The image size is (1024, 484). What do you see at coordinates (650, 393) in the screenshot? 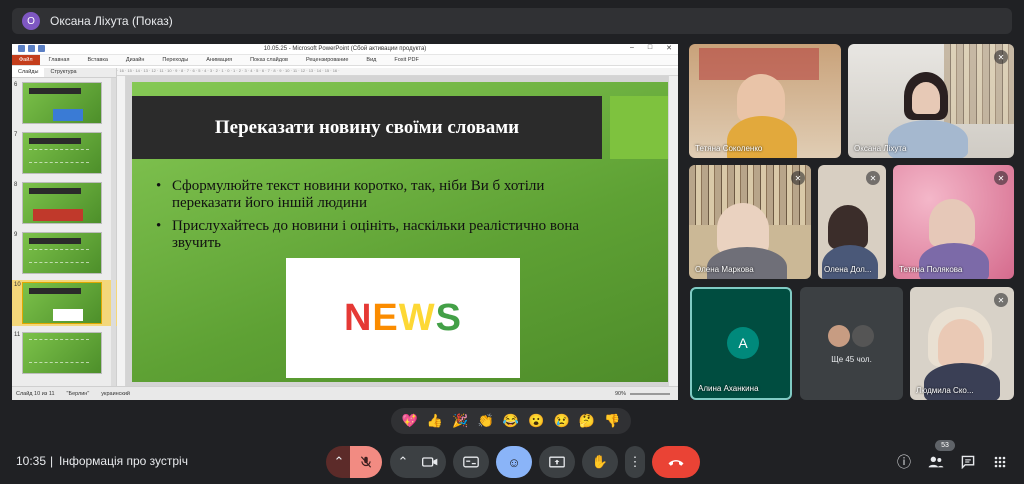
I see `zoom-slider` at bounding box center [650, 393].